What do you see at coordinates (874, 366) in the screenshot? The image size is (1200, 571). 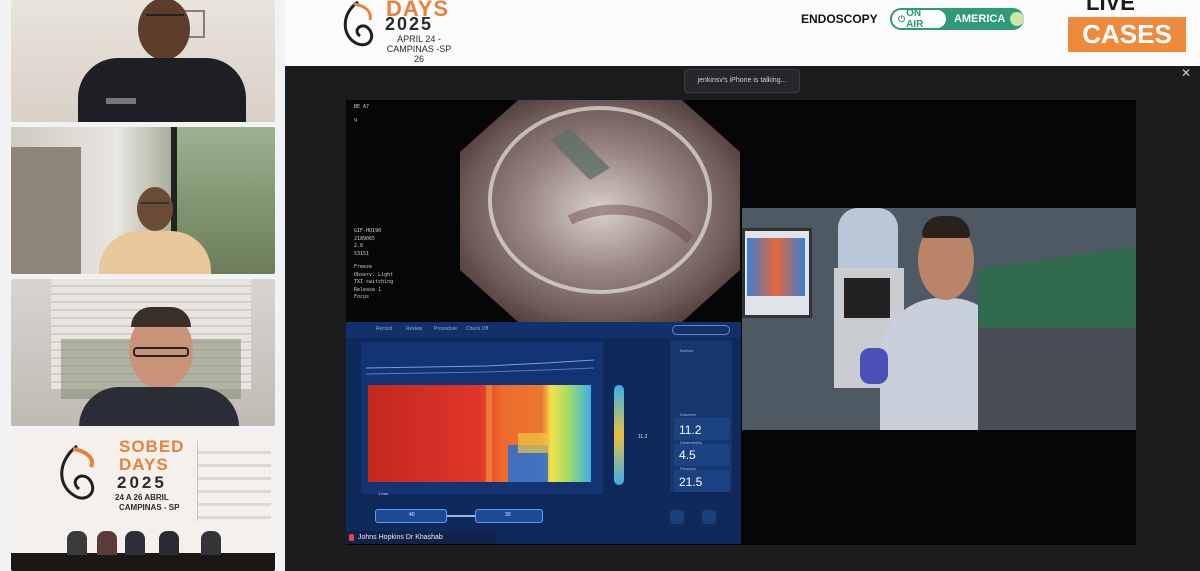 I see `surgeon-glove` at bounding box center [874, 366].